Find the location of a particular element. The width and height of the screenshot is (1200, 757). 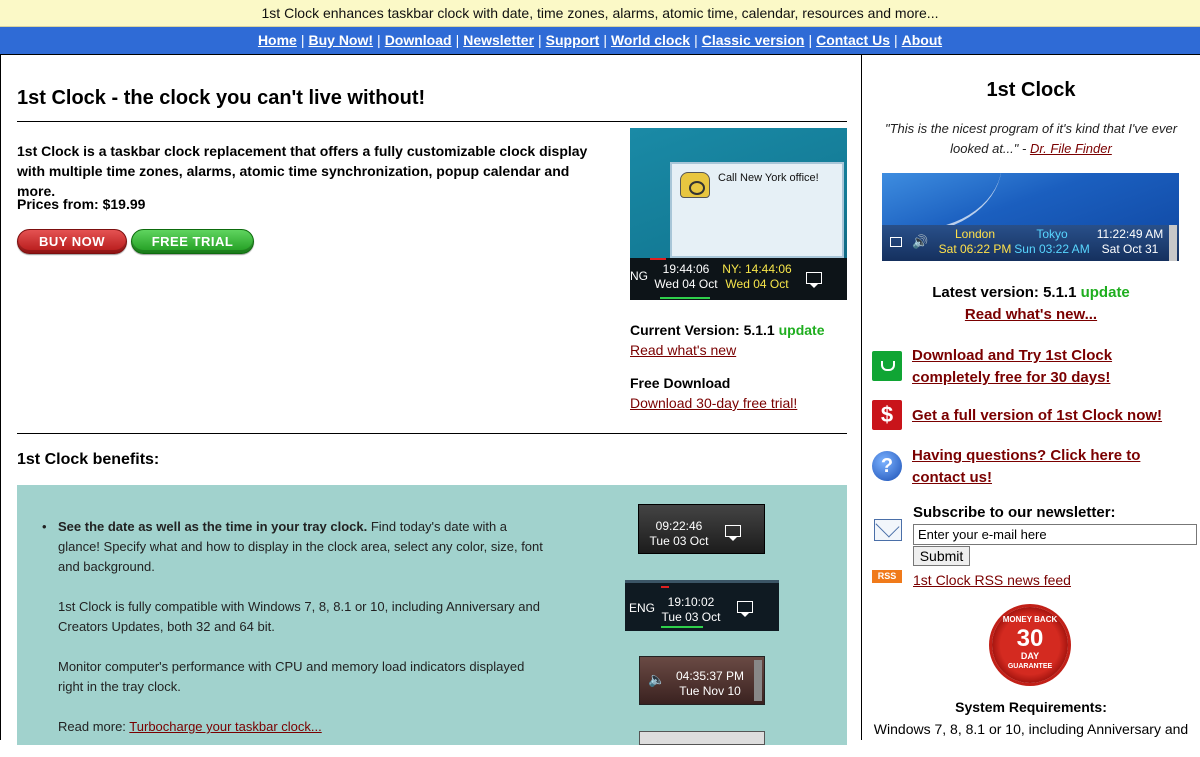

alarm-message: Call New York office! is located at coordinates (768, 178).